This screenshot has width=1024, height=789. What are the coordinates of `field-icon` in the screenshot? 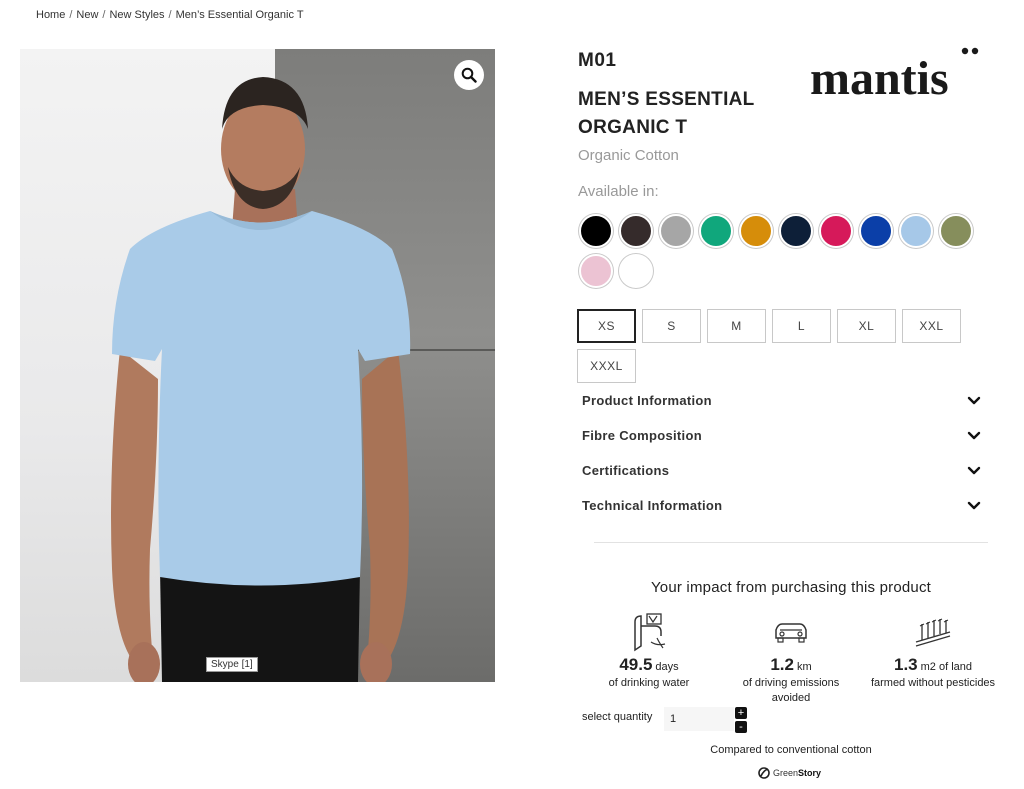 It's located at (933, 632).